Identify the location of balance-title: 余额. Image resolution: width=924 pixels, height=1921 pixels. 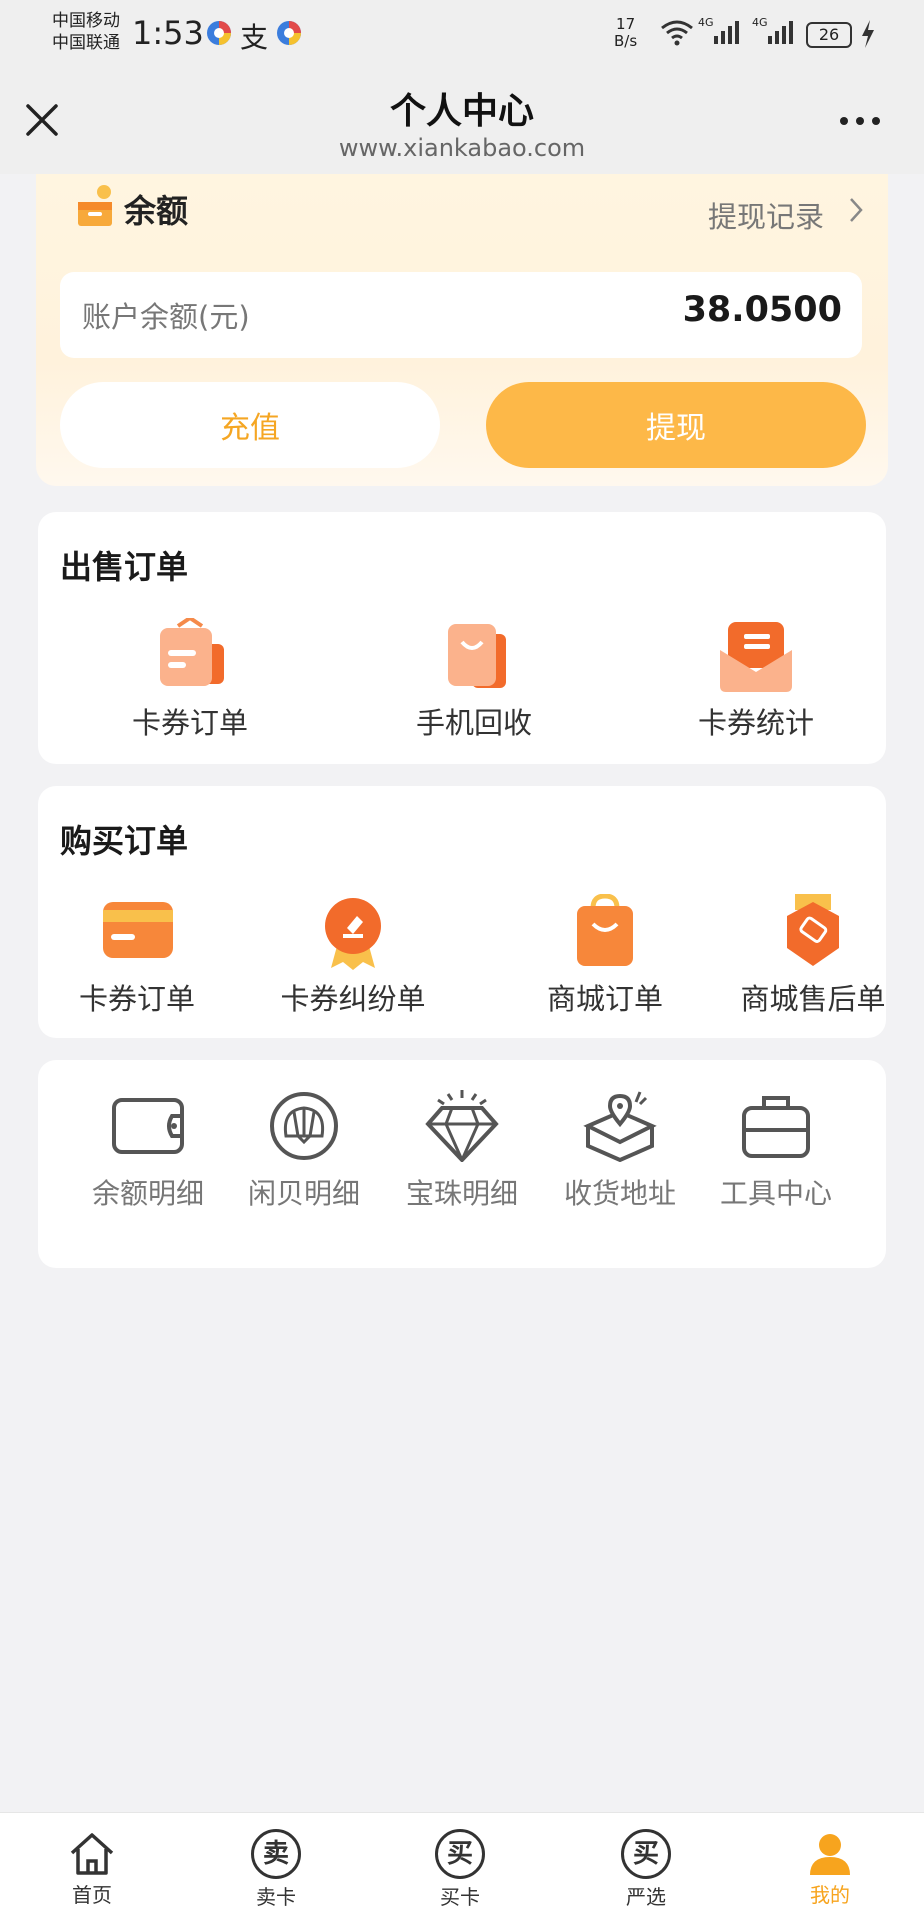
(156, 211).